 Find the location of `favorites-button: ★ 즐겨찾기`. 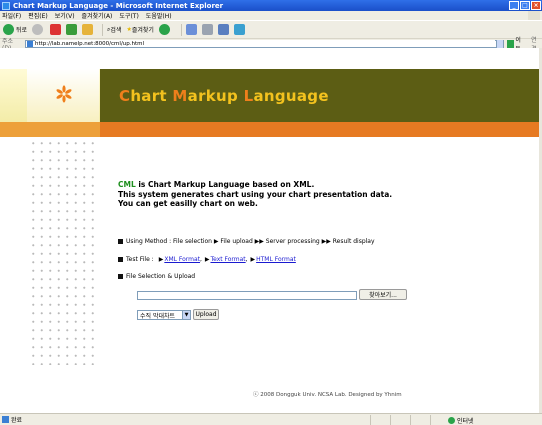

favorites-button: ★ 즐겨찾기 is located at coordinates (139, 29).